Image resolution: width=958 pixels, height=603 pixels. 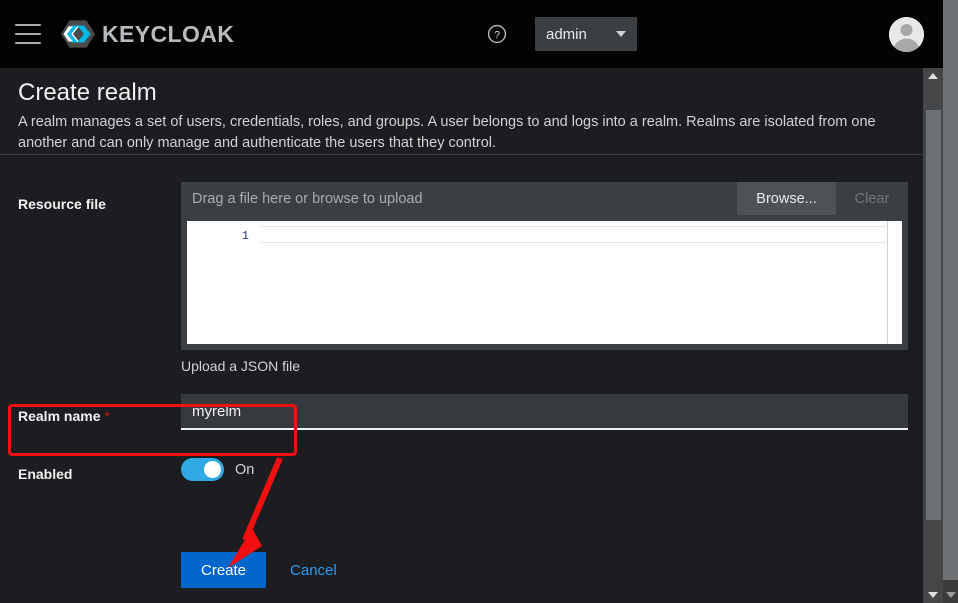 I want to click on editor-active-line, so click(x=573, y=234).